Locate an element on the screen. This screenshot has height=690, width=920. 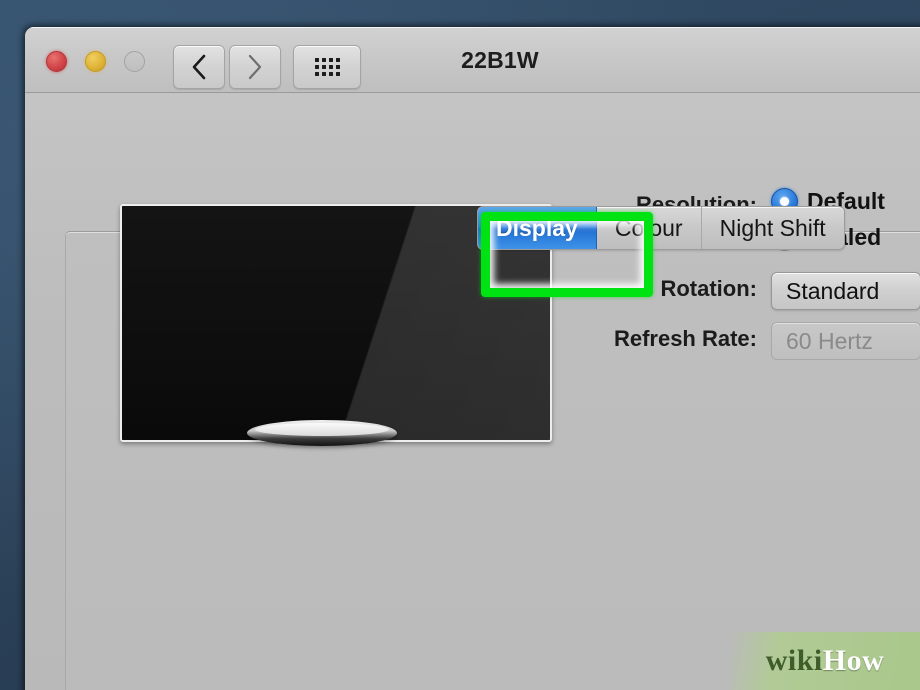
refresh-rate-field: 60 Hertz is located at coordinates (845, 341).